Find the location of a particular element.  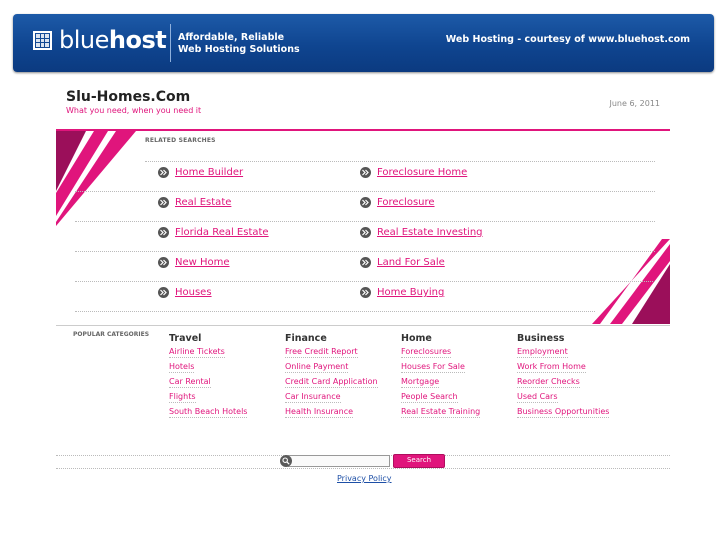

category-title: Finance is located at coordinates (306, 338).